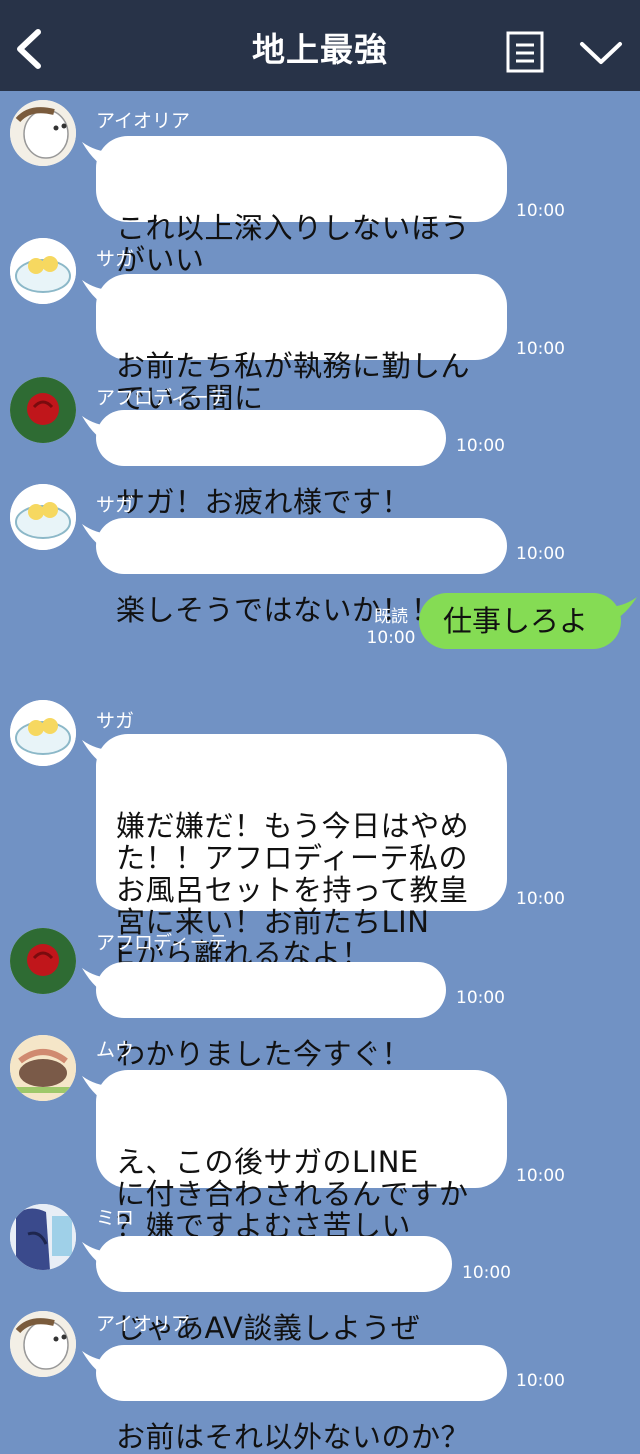 Image resolution: width=640 pixels, height=1454 pixels. Describe the element at coordinates (267, 1290) in the screenshot. I see `message-bubble: じゃあAV談義しようぜ` at that location.